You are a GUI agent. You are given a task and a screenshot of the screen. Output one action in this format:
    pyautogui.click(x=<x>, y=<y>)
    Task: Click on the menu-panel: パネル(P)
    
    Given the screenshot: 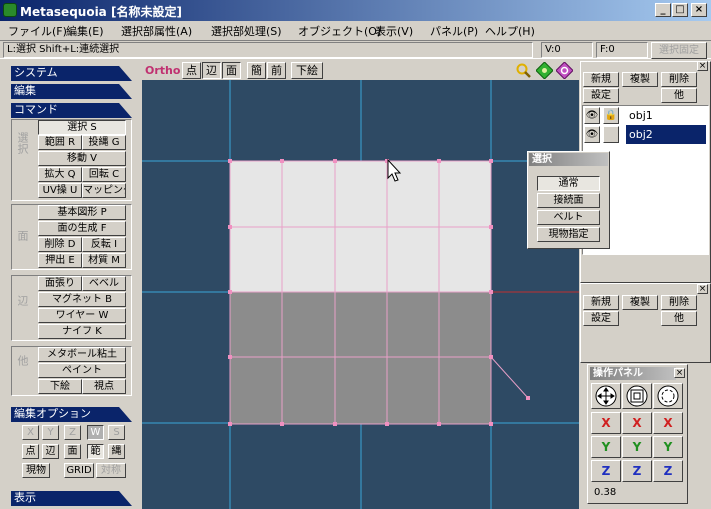 What is the action you would take?
    pyautogui.click(x=454, y=31)
    